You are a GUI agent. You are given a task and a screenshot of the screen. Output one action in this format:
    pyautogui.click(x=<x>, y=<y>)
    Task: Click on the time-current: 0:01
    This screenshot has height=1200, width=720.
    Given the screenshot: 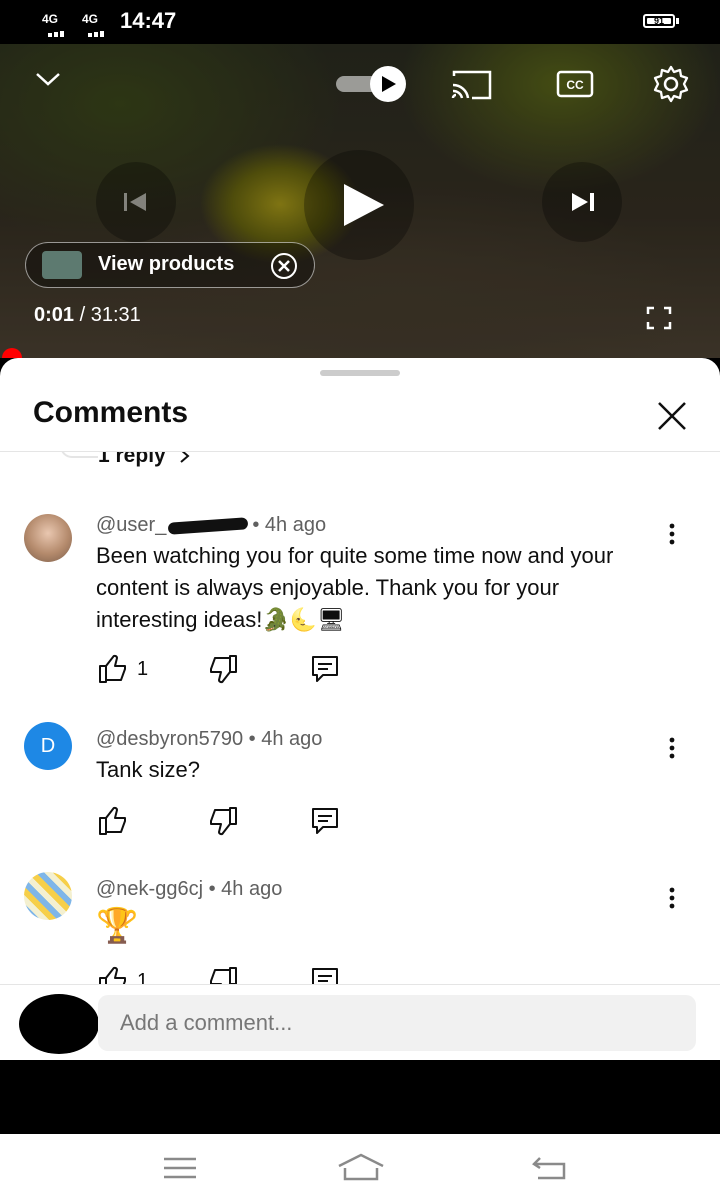 What is the action you would take?
    pyautogui.click(x=54, y=315)
    